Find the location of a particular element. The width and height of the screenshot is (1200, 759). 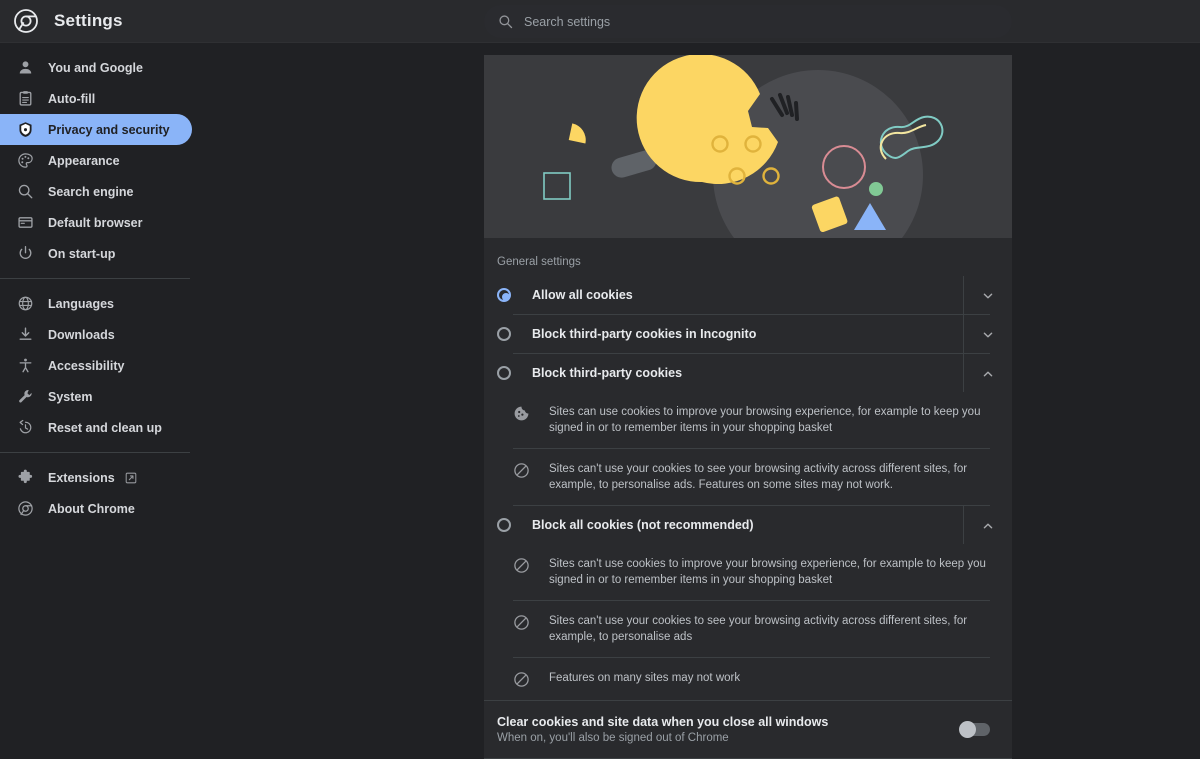

sidebar-item-label: Languages is located at coordinates (81, 303).